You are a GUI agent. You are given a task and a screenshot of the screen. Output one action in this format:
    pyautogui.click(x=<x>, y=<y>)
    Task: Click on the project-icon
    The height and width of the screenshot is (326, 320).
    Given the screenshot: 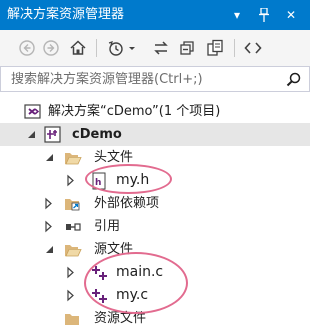 What is the action you would take?
    pyautogui.click(x=53, y=135)
    